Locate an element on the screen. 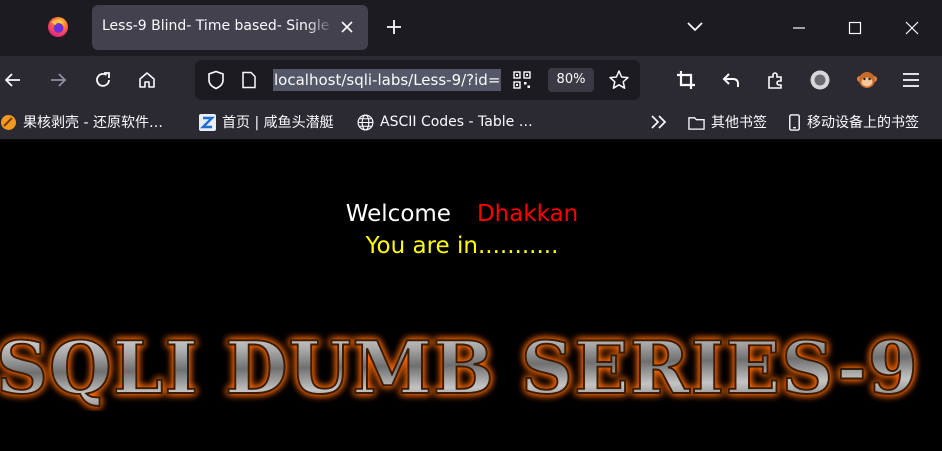  gray-circle-icon is located at coordinates (820, 80).